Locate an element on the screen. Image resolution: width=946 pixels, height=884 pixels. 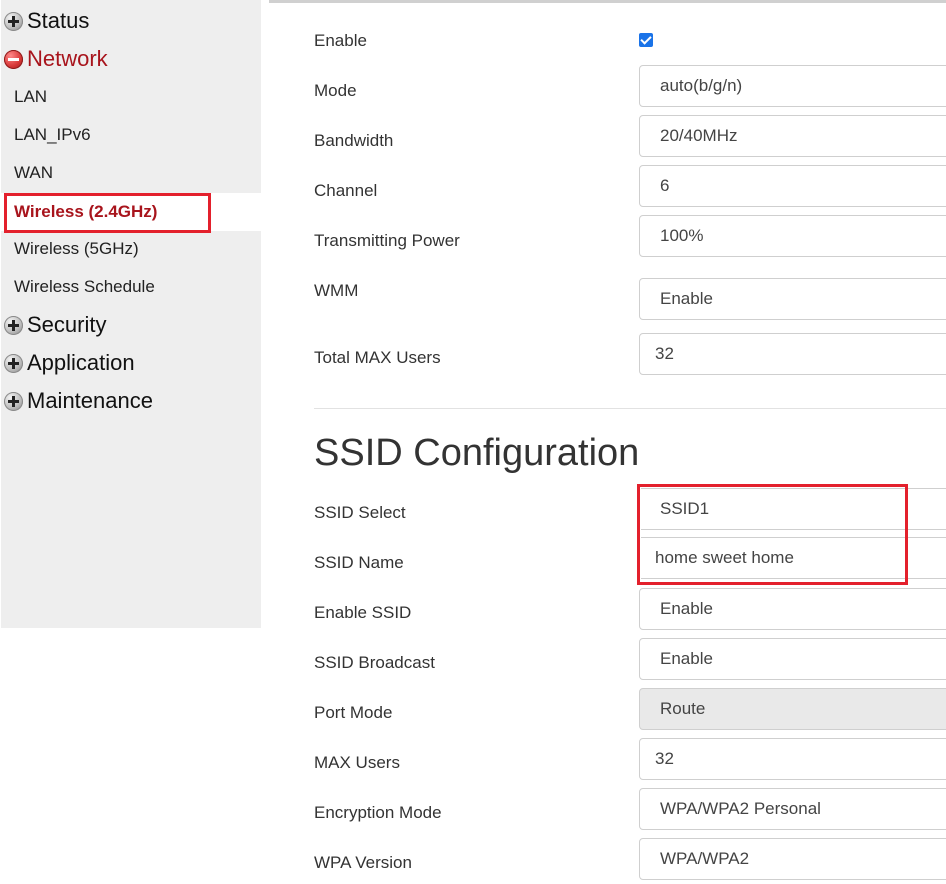
channel-select: 6 is located at coordinates (792, 186).